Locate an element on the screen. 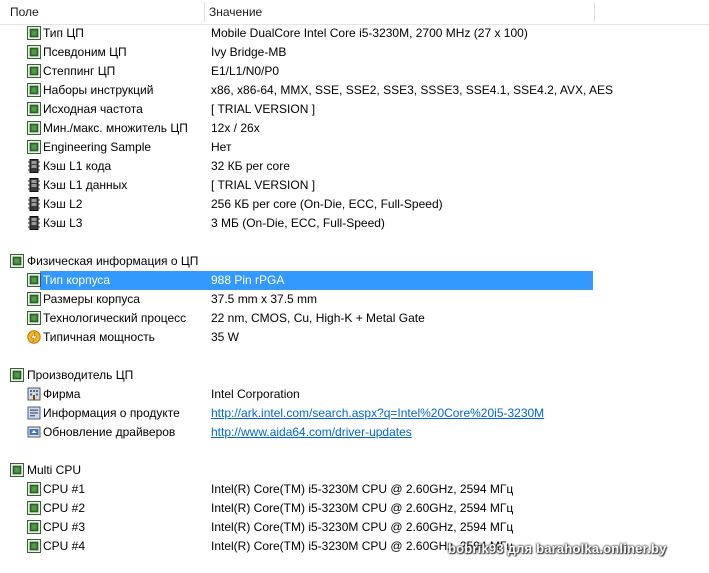  selection-highlight is located at coordinates (316, 280).